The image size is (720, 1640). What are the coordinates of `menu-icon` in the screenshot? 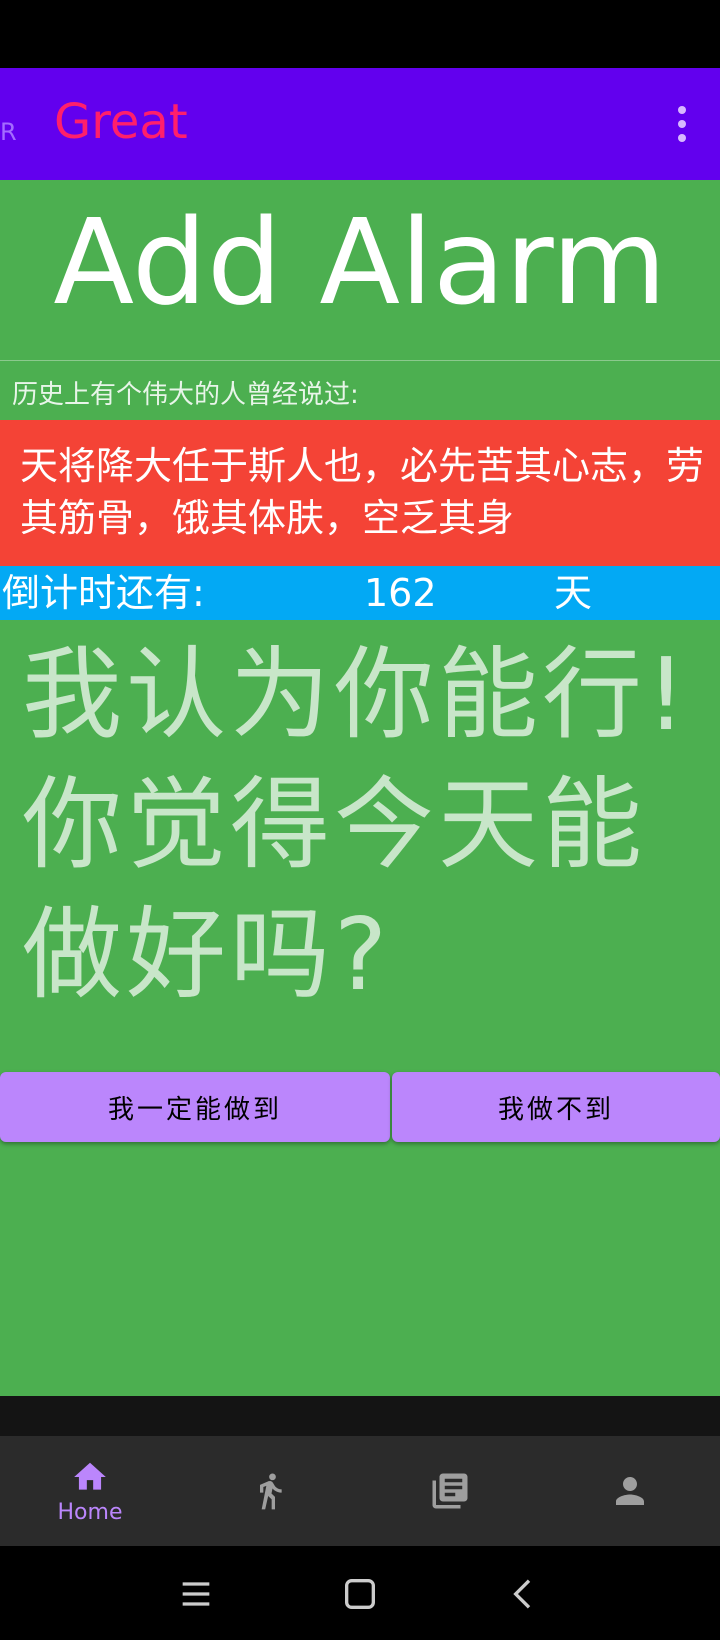 It's located at (196, 1594).